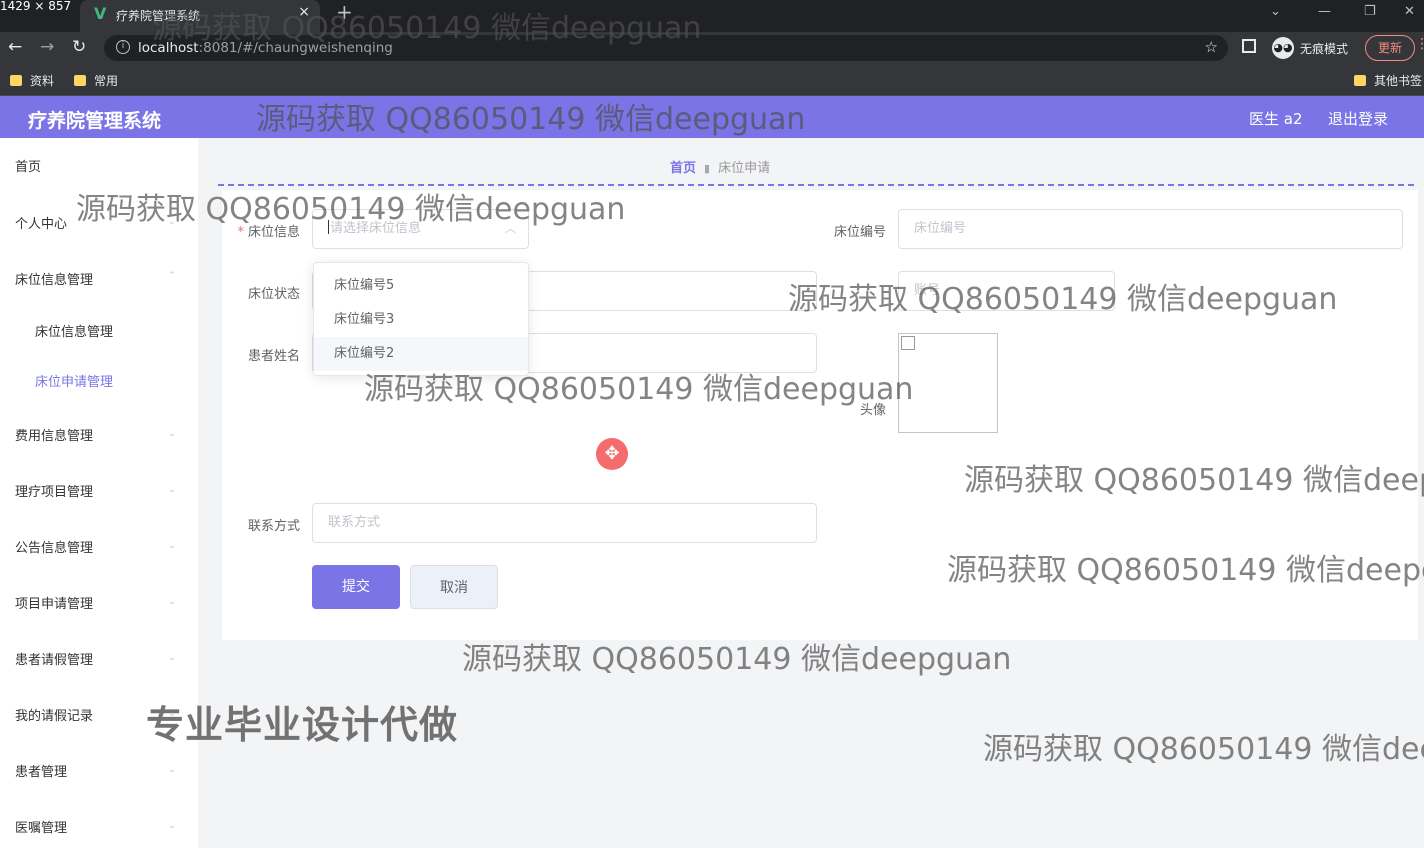  What do you see at coordinates (41, 770) in the screenshot?
I see `sidebar-item-patients: 患者管理` at bounding box center [41, 770].